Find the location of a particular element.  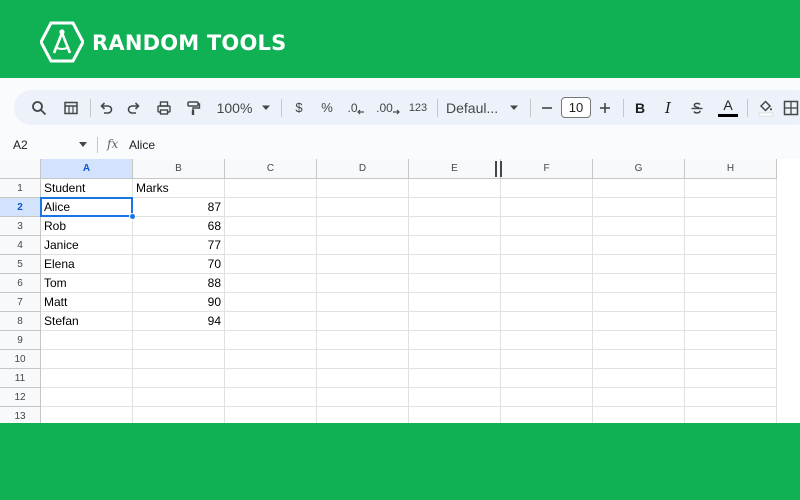

cell-e1 is located at coordinates (455, 188).